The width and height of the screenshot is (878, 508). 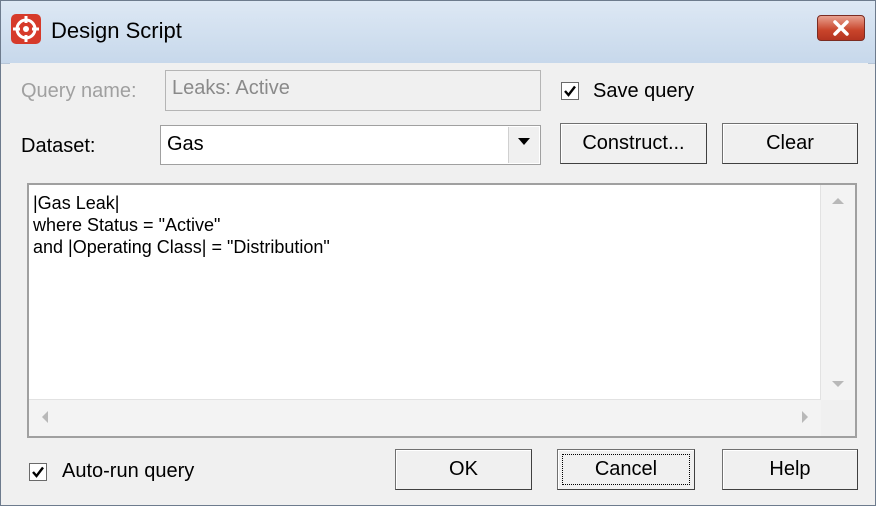 What do you see at coordinates (45, 417) in the screenshot?
I see `scroll-left-arrow-icon` at bounding box center [45, 417].